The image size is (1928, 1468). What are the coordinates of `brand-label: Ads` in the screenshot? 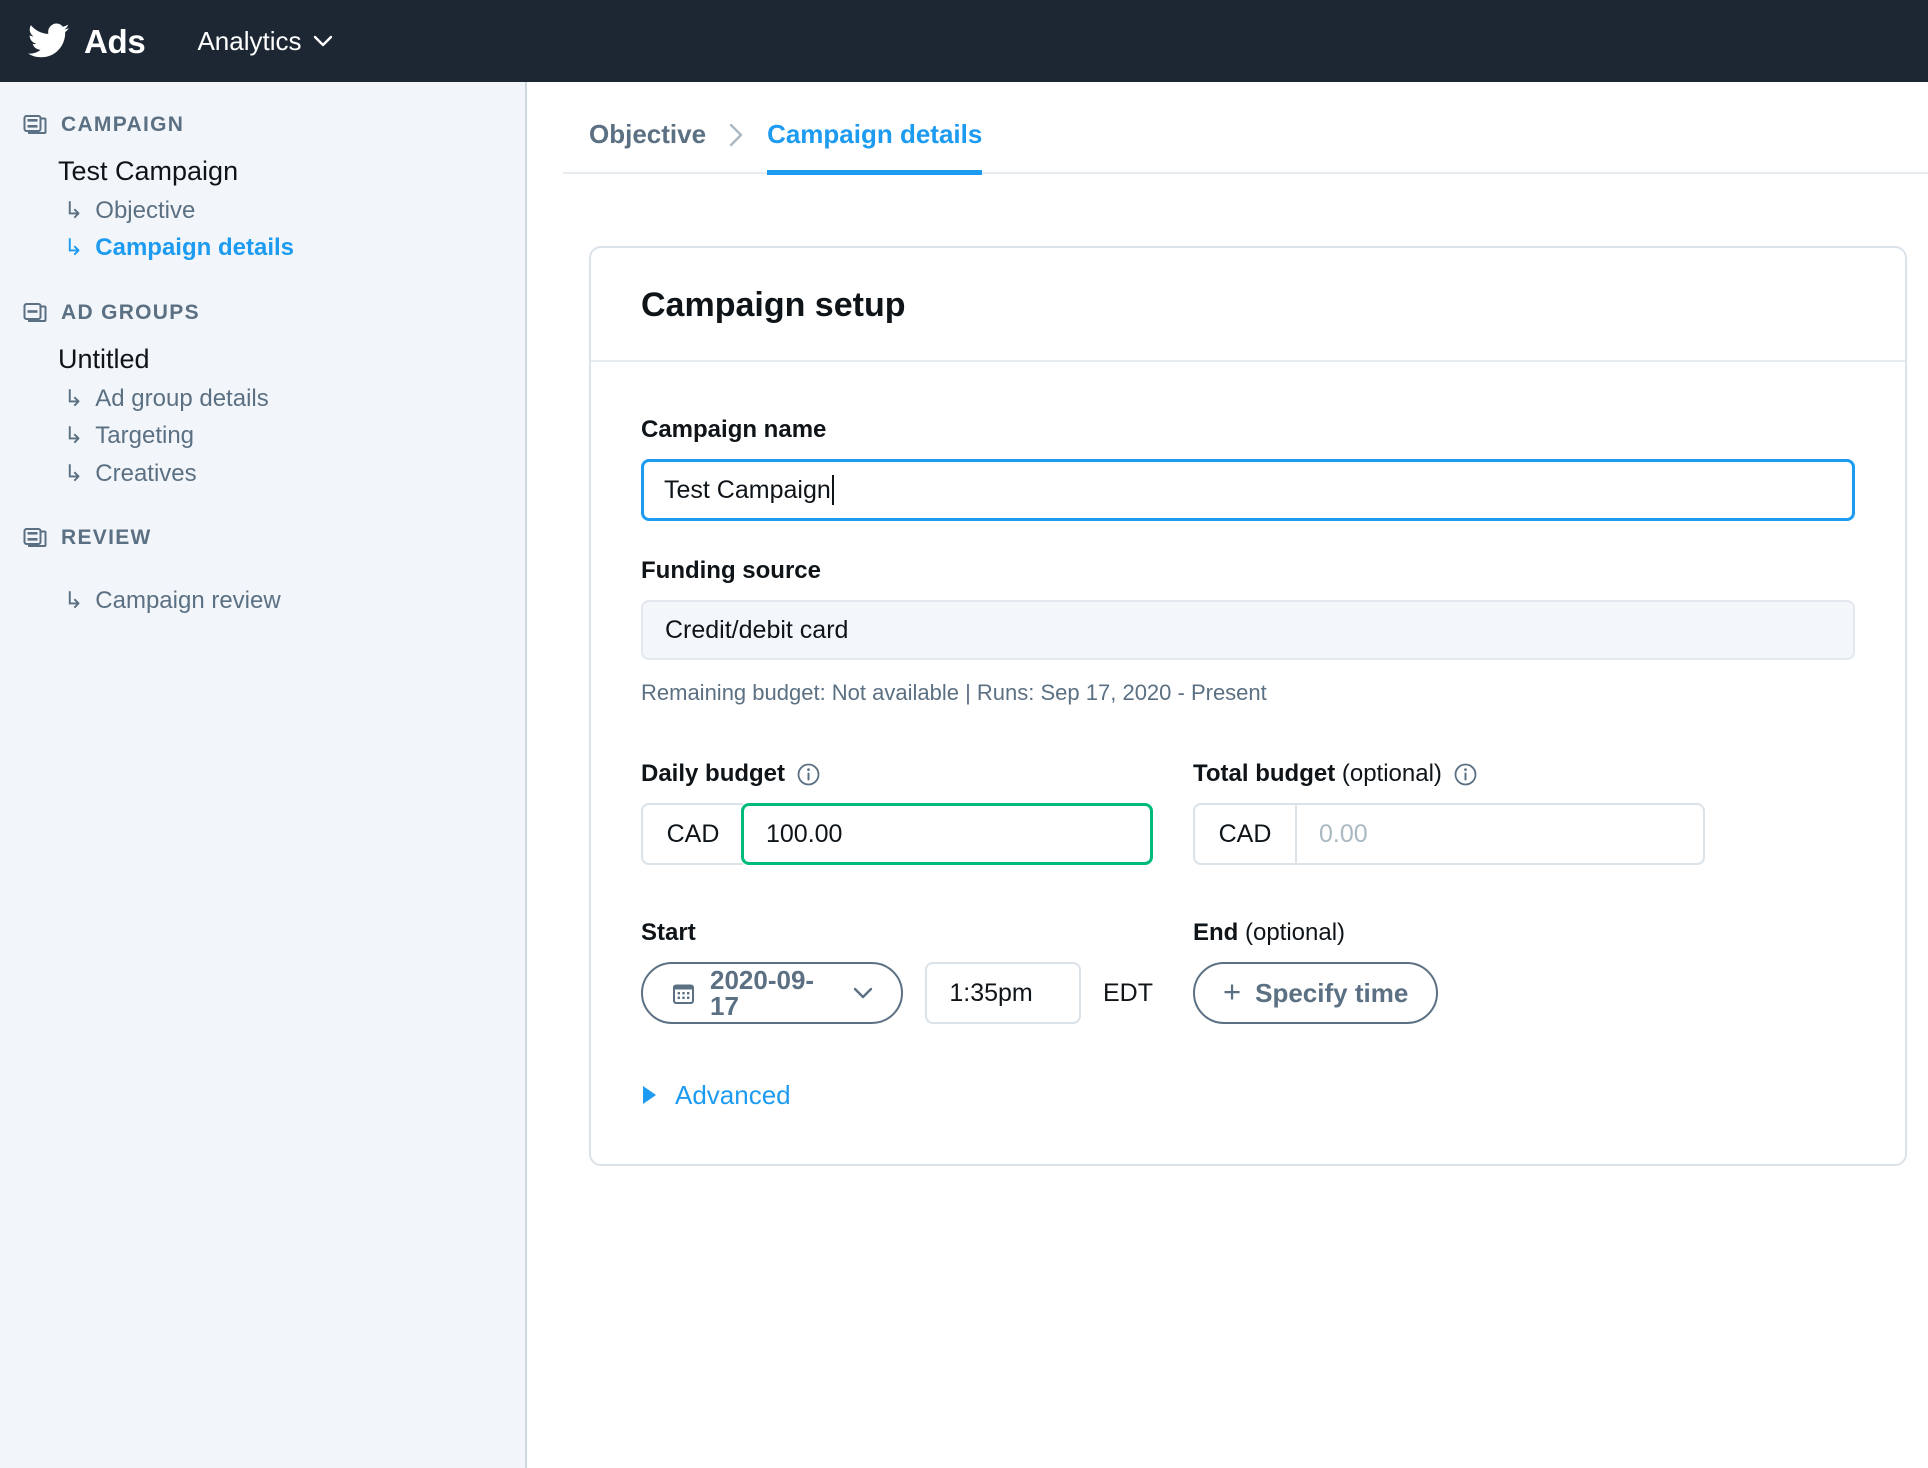 It's located at (115, 41).